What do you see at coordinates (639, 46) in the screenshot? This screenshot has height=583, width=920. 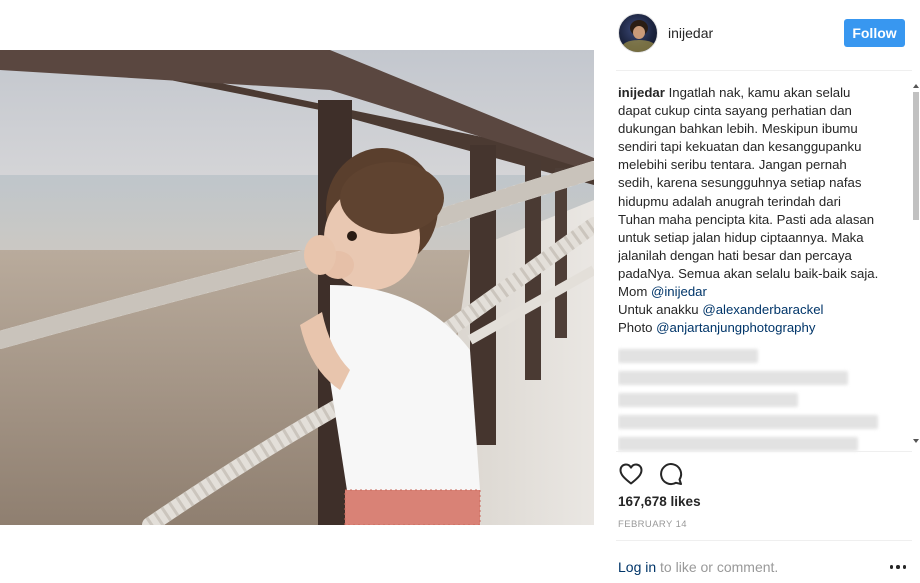 I see `avatar-glow` at bounding box center [639, 46].